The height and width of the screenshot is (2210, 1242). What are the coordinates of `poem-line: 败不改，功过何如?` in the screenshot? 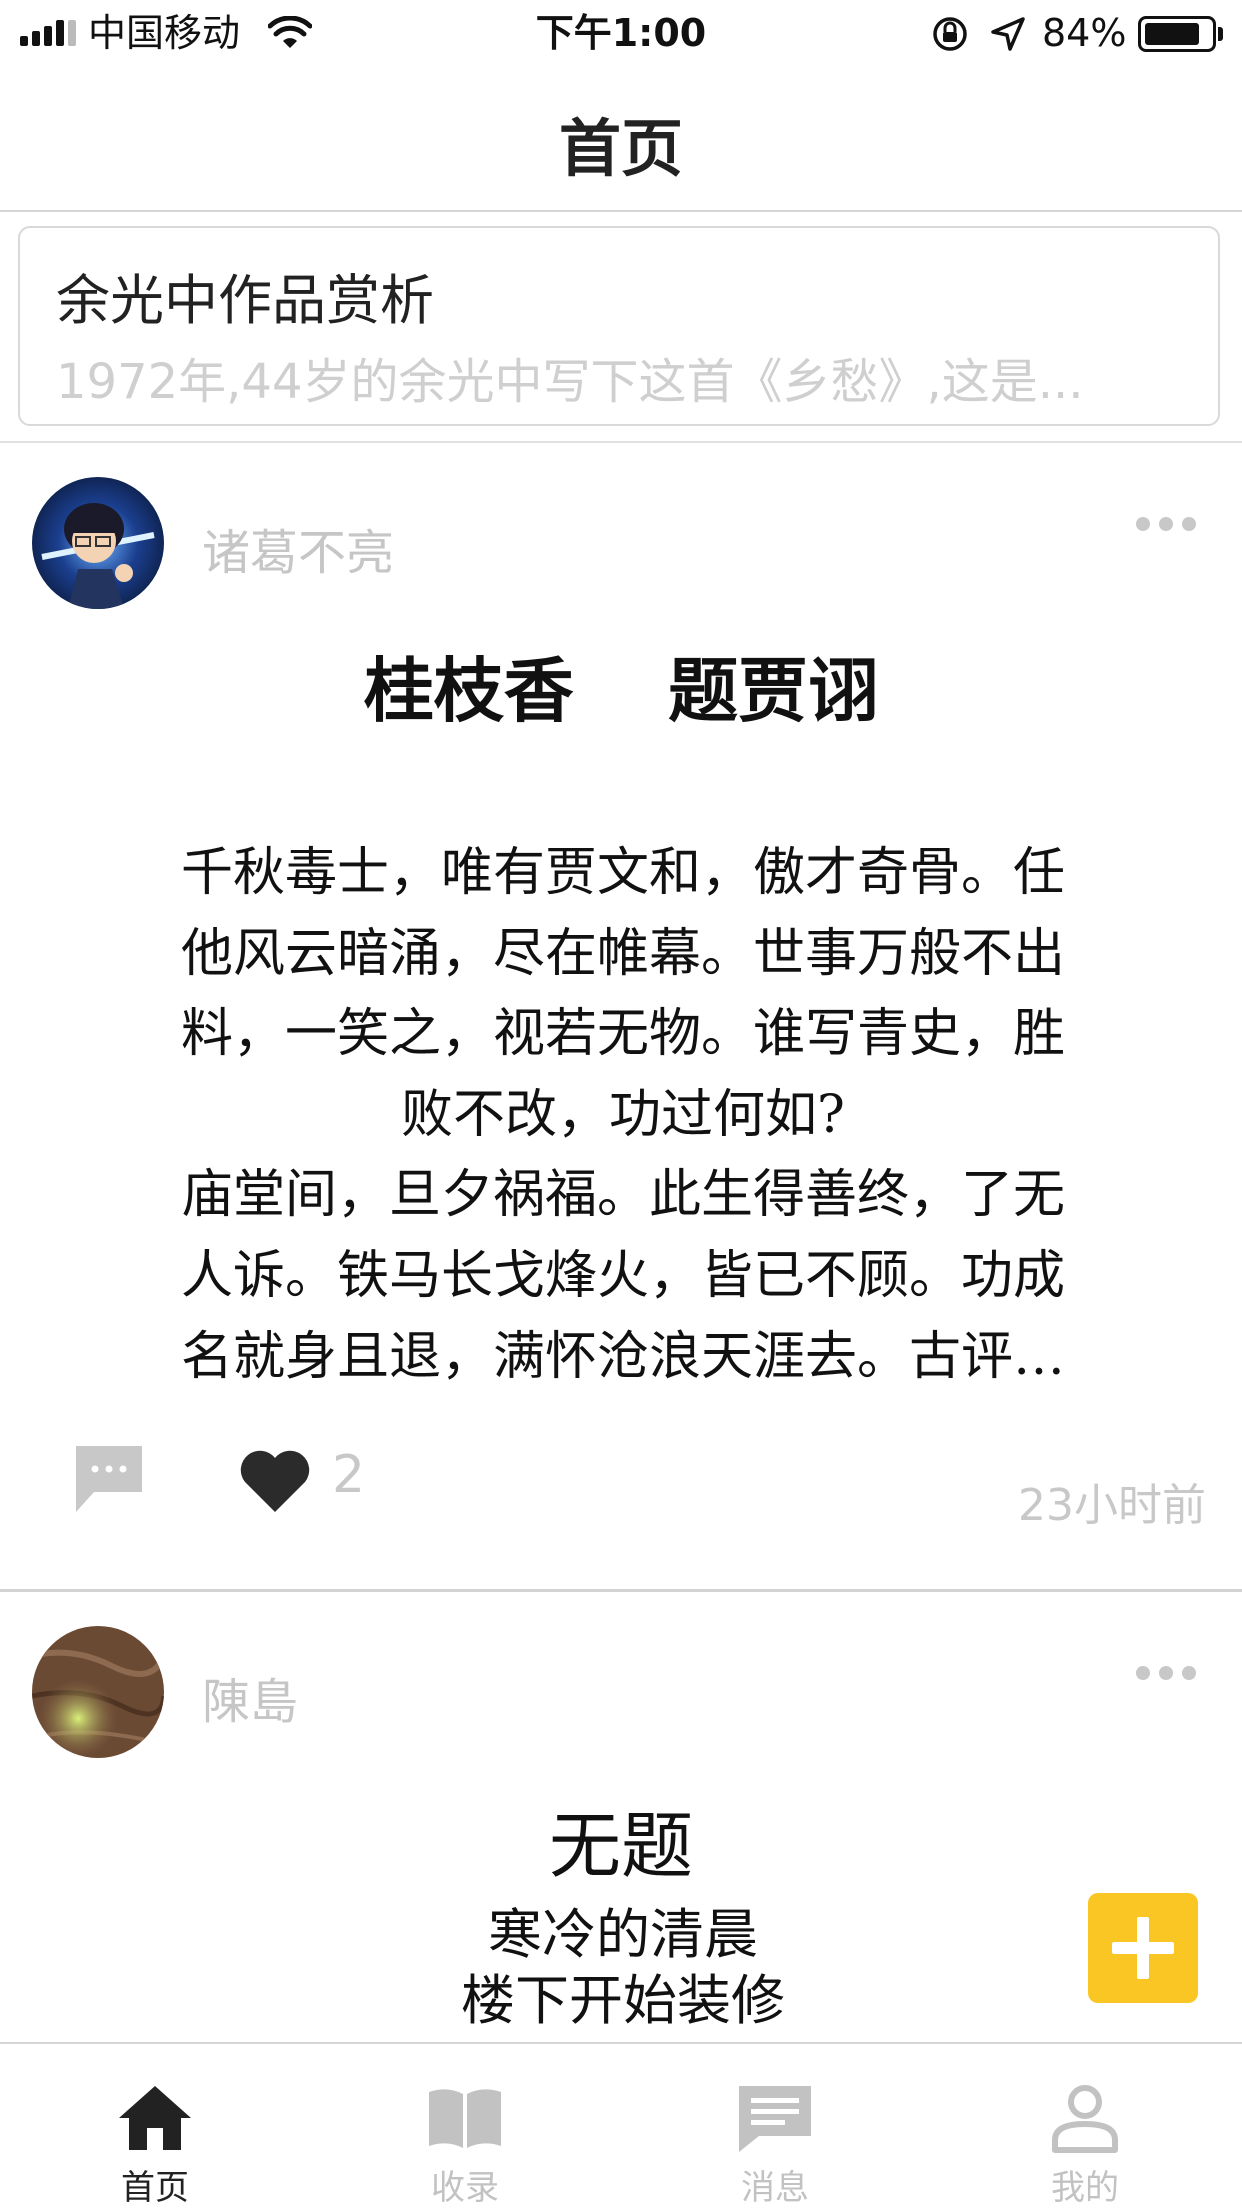 It's located at (623, 1114).